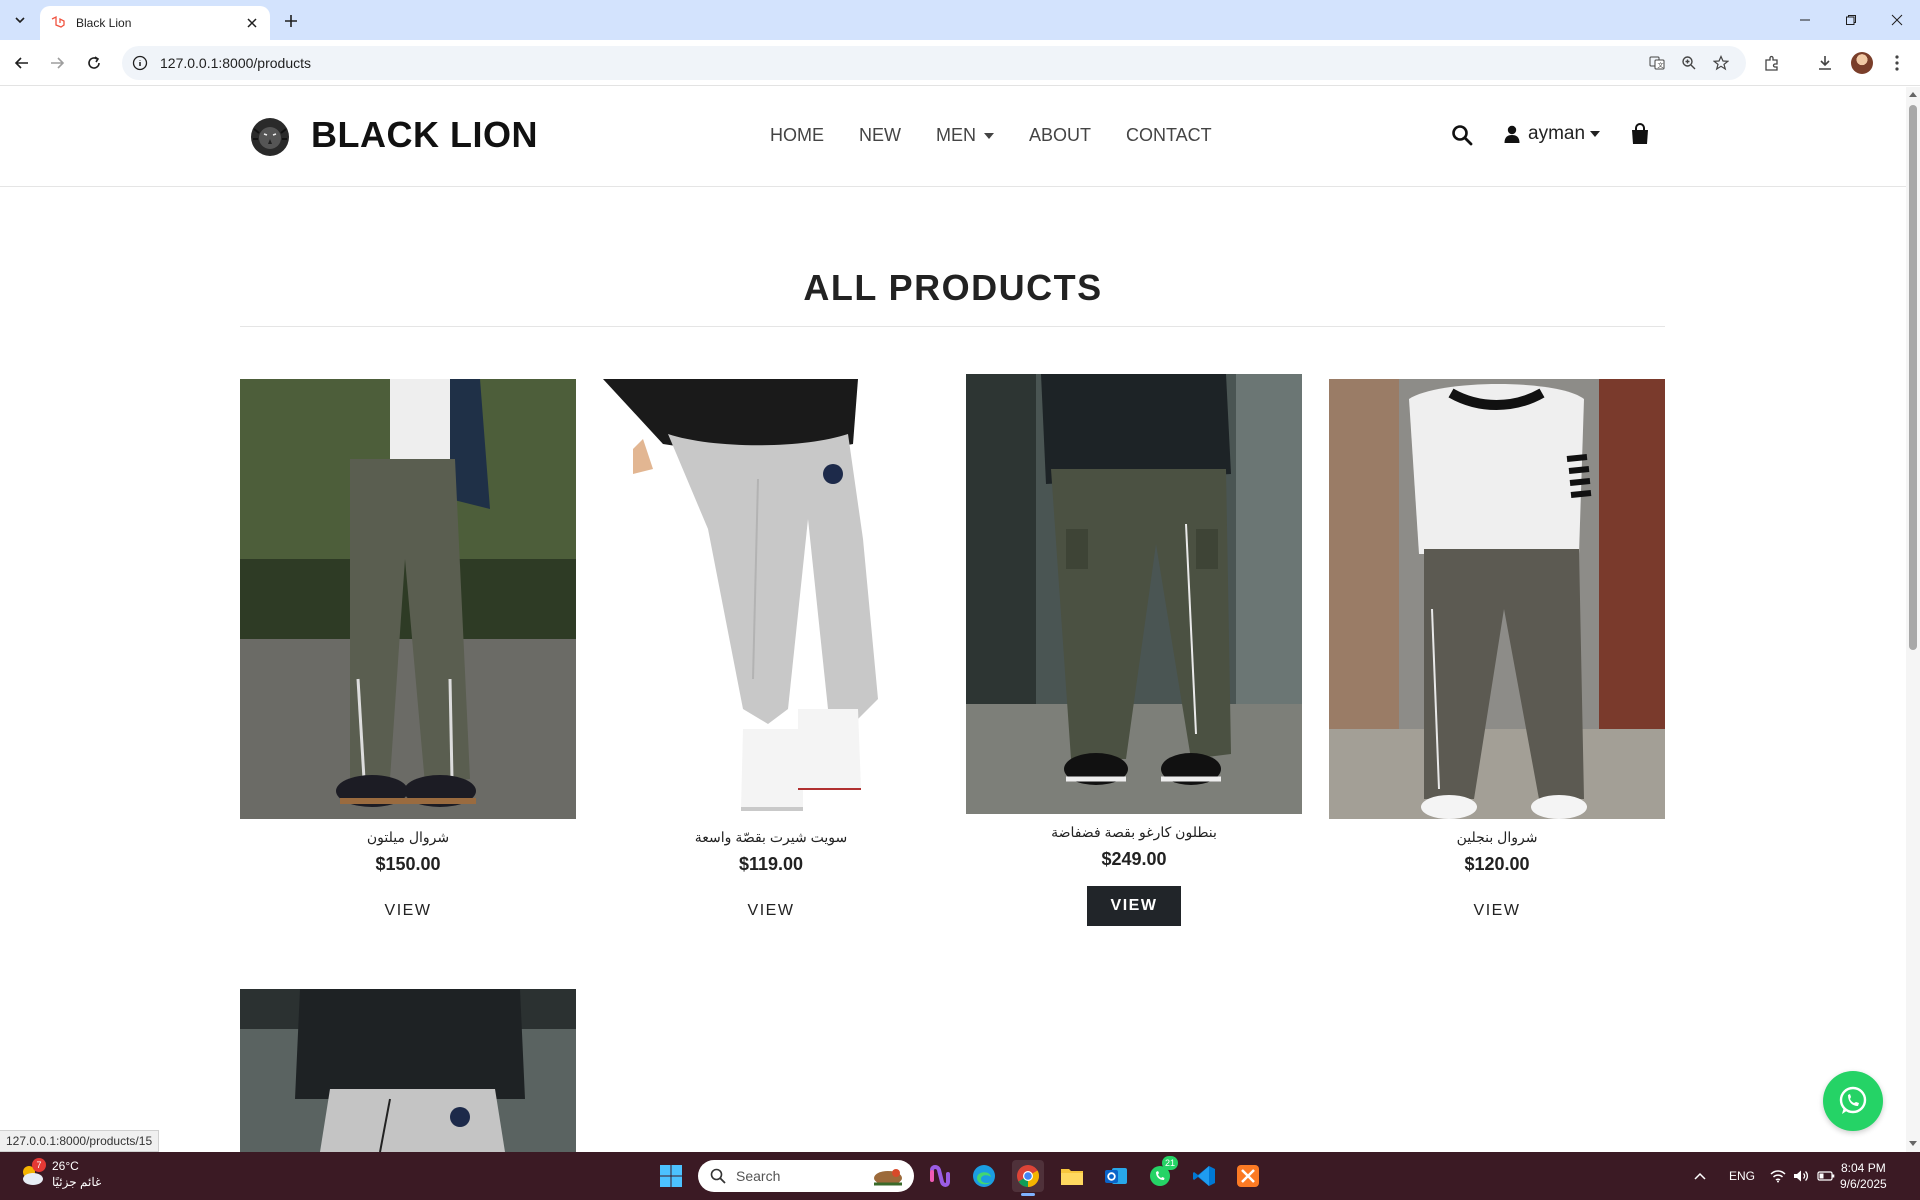 This screenshot has height=1200, width=1920. I want to click on tab-search-icon, so click(20, 20).